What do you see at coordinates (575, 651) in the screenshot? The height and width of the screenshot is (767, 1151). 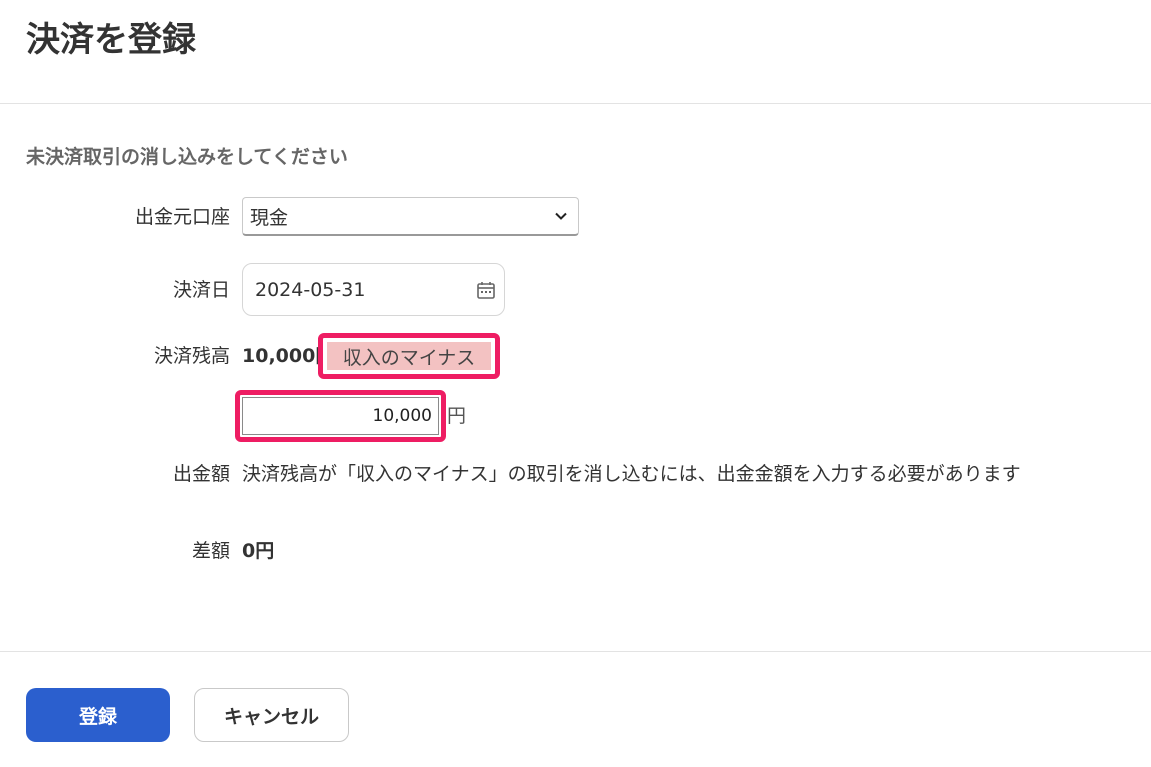 I see `footer-divider` at bounding box center [575, 651].